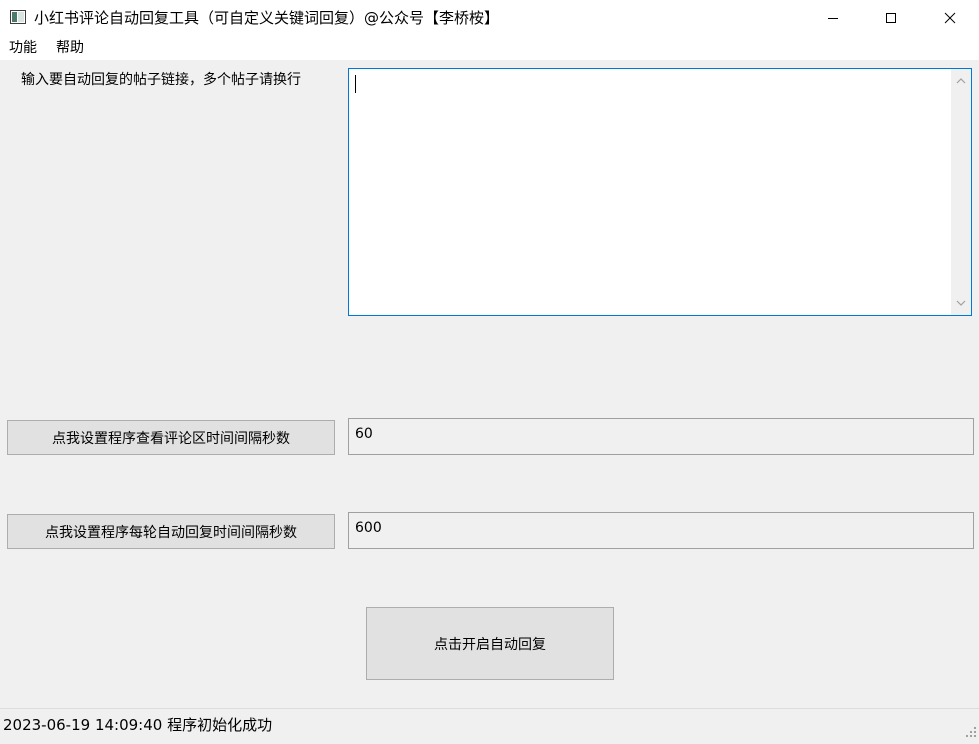 This screenshot has height=744, width=979. What do you see at coordinates (70, 48) in the screenshot?
I see `menu-item-help: 帮助` at bounding box center [70, 48].